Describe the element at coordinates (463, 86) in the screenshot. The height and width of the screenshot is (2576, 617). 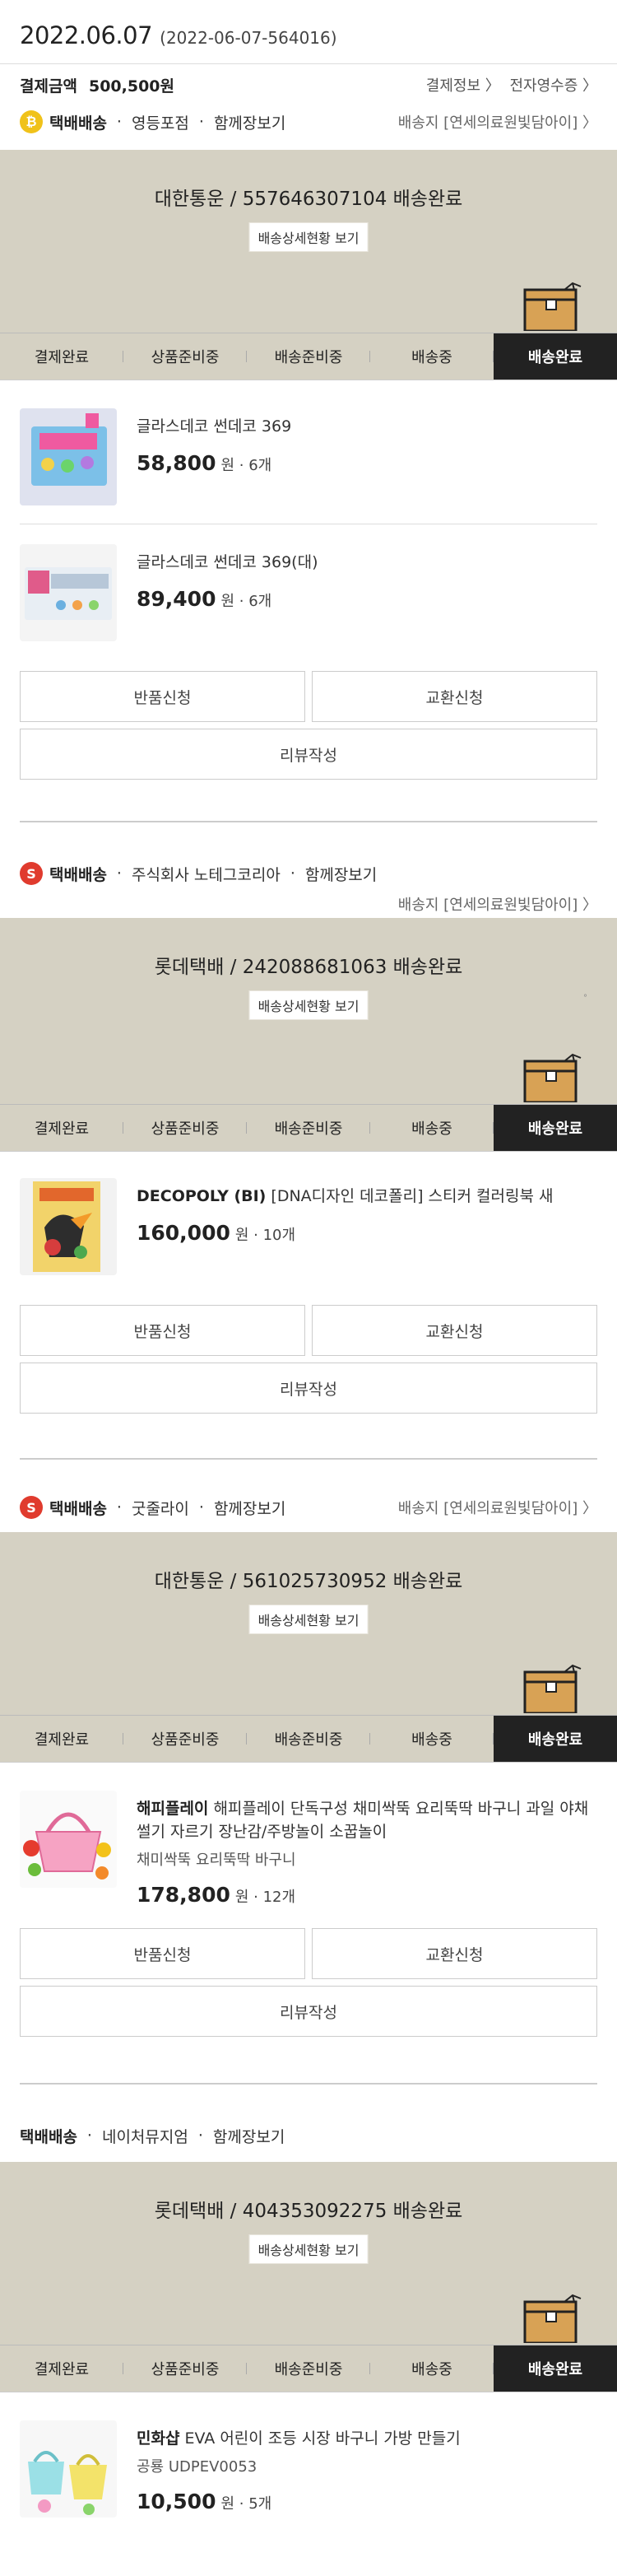
I see `payment-info-link: 결제정보 〉` at that location.